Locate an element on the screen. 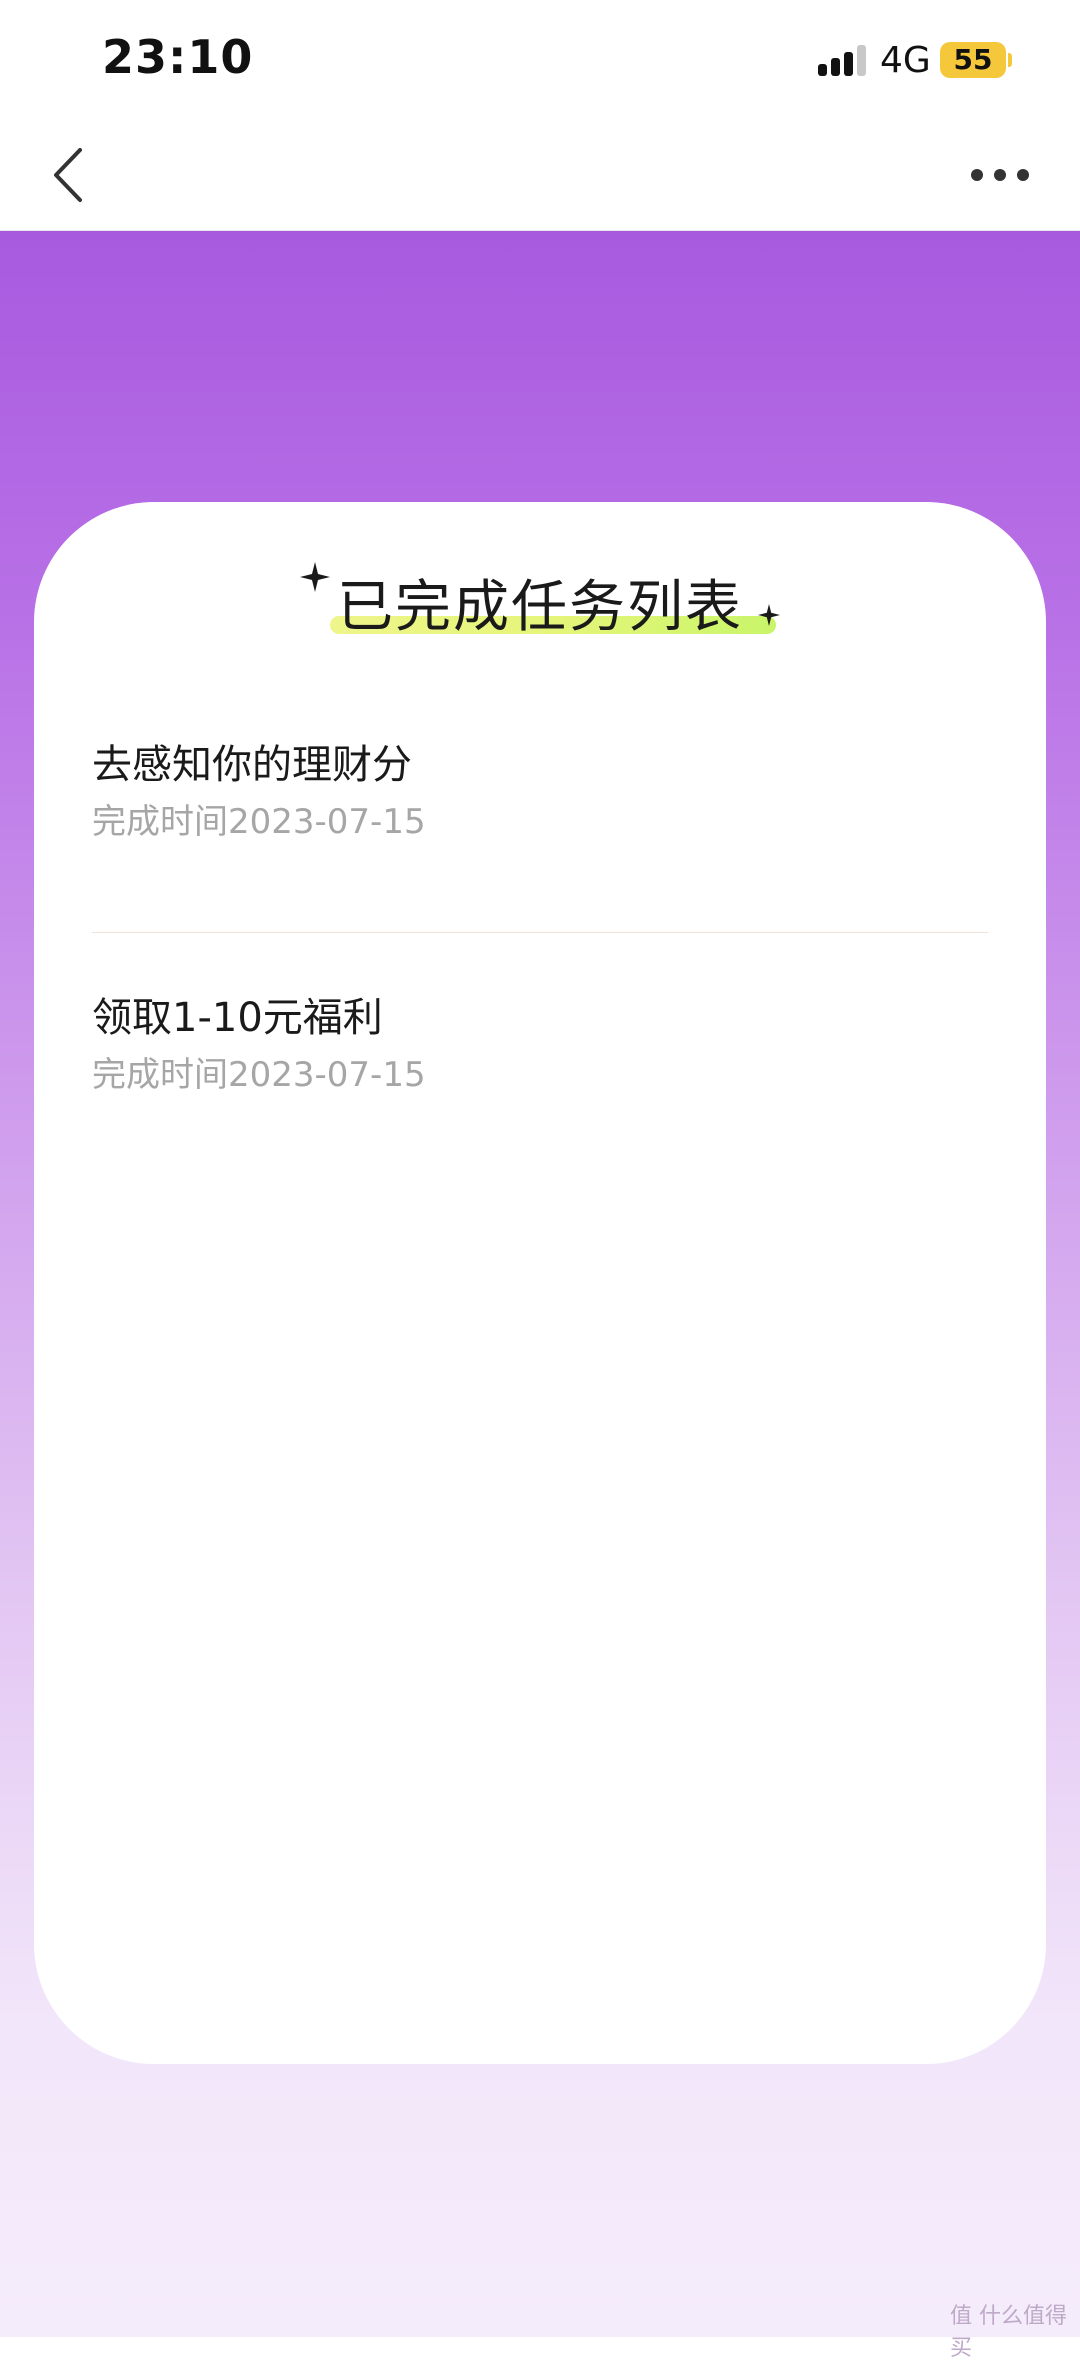 This screenshot has height=2362, width=1080. signal-icon is located at coordinates (842, 60).